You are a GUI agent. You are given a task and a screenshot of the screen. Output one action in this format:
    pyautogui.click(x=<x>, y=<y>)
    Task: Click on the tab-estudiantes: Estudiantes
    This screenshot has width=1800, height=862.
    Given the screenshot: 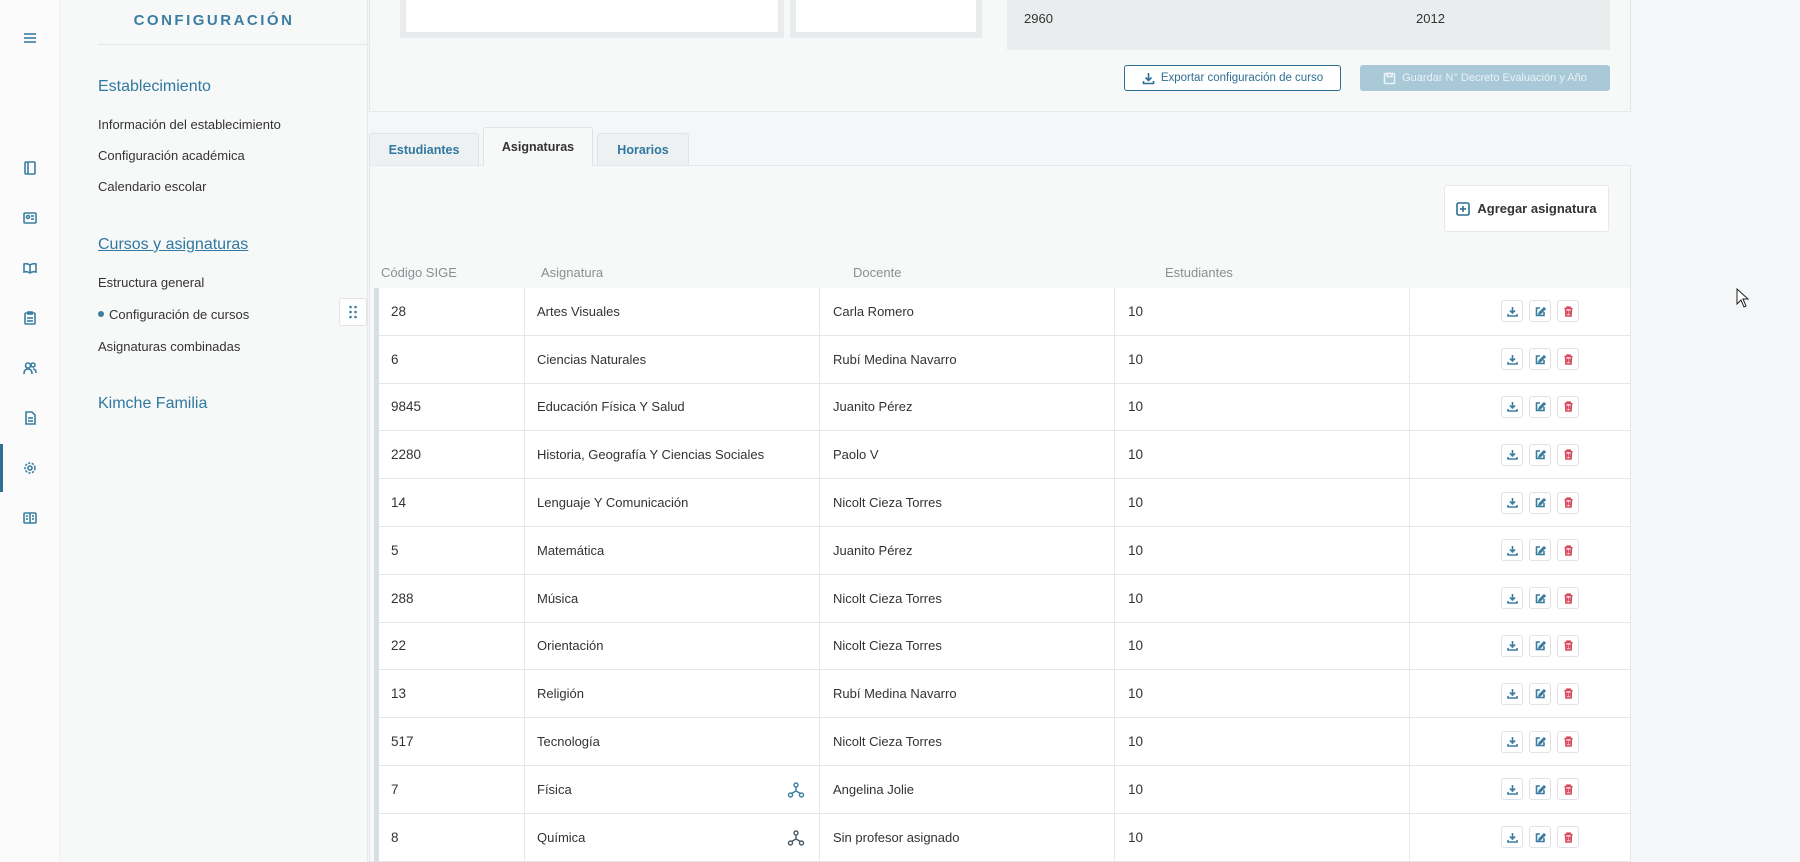 What is the action you would take?
    pyautogui.click(x=424, y=149)
    